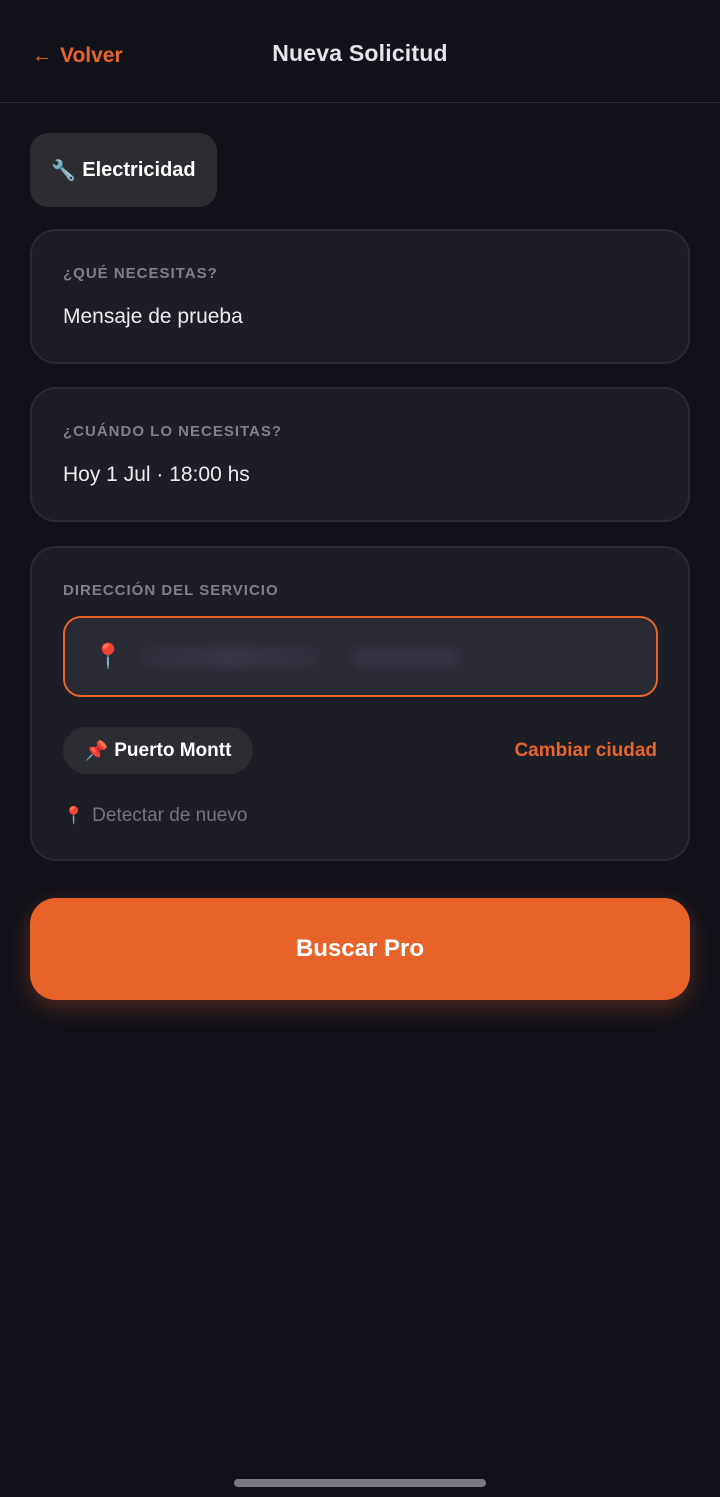  I want to click on detect-again-link: 📍 Detectar de nuevo, so click(155, 816).